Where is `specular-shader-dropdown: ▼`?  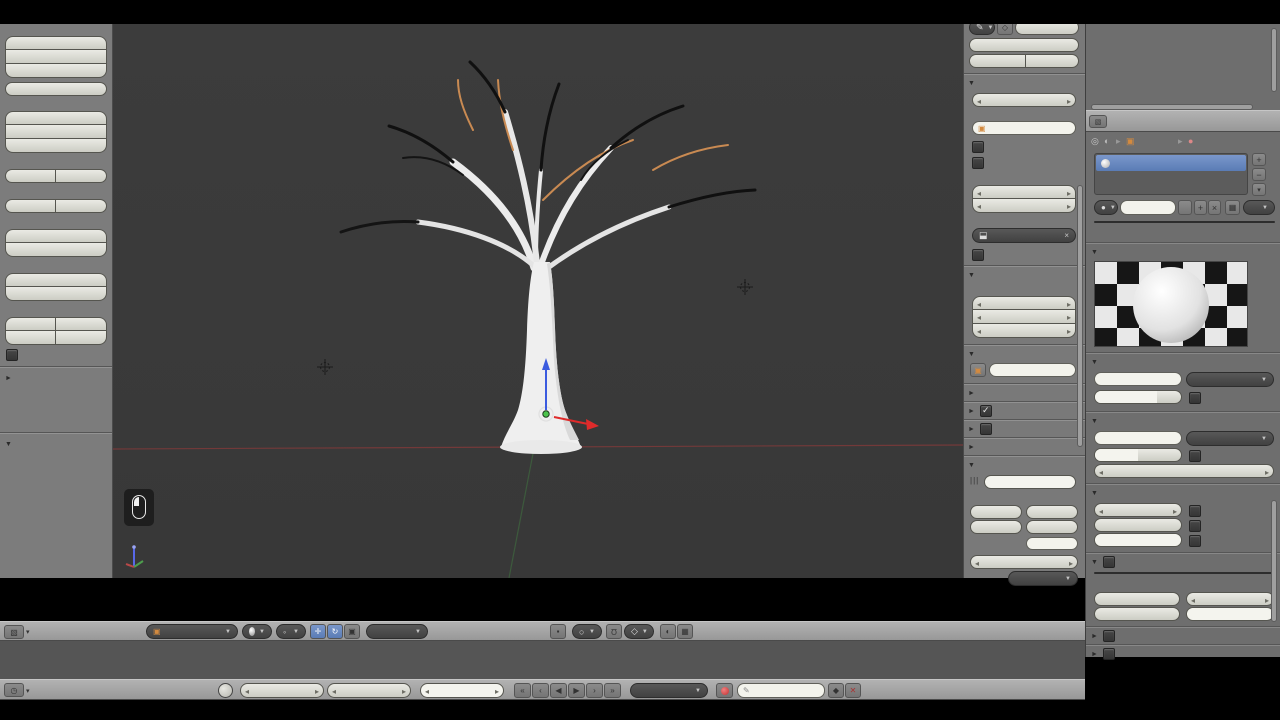 specular-shader-dropdown: ▼ is located at coordinates (1230, 438).